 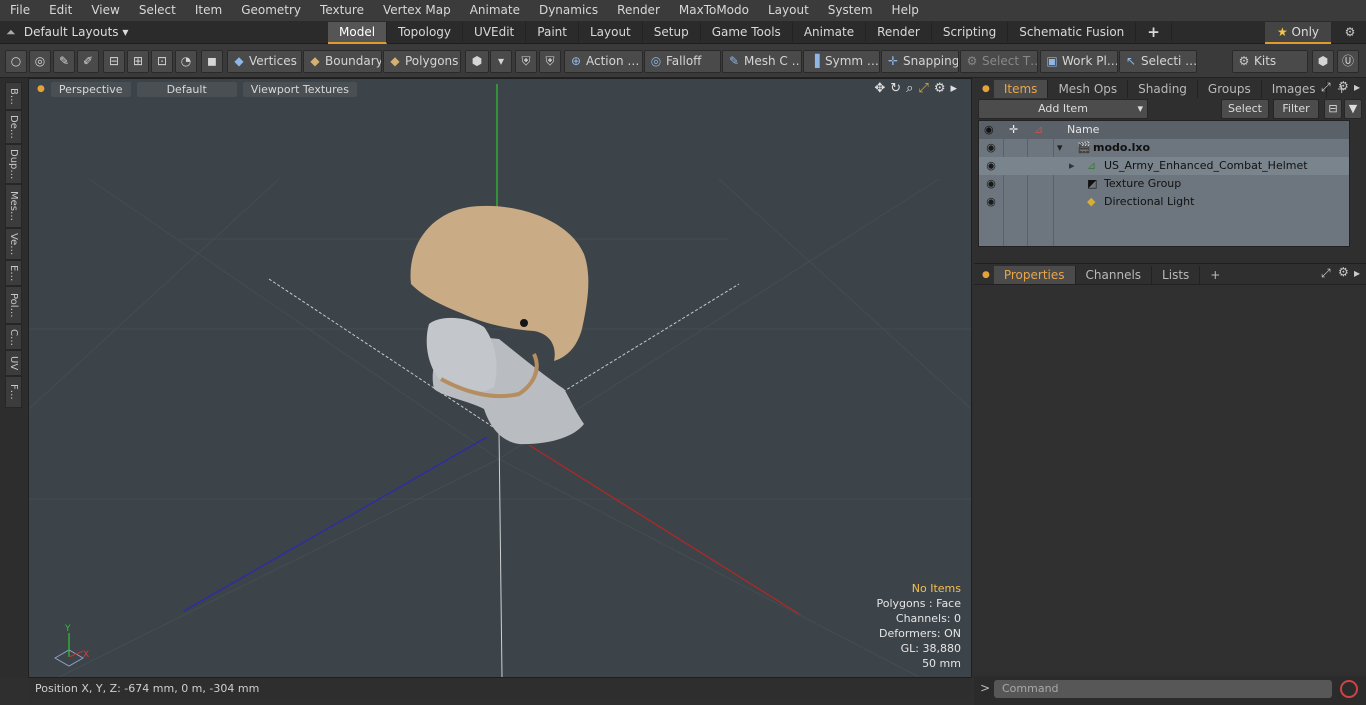 I want to click on unity-icon: ⬢, so click(x=1323, y=61).